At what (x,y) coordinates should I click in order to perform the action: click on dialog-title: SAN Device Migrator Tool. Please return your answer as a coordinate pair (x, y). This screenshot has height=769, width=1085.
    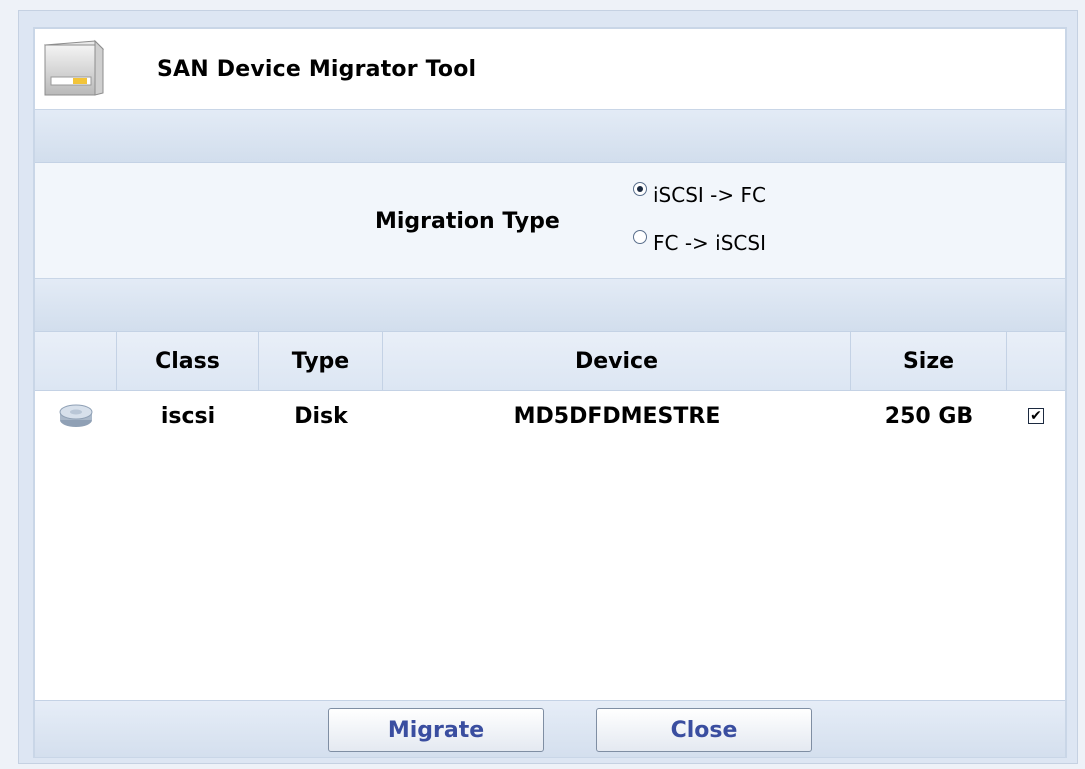
    Looking at the image, I should click on (317, 69).